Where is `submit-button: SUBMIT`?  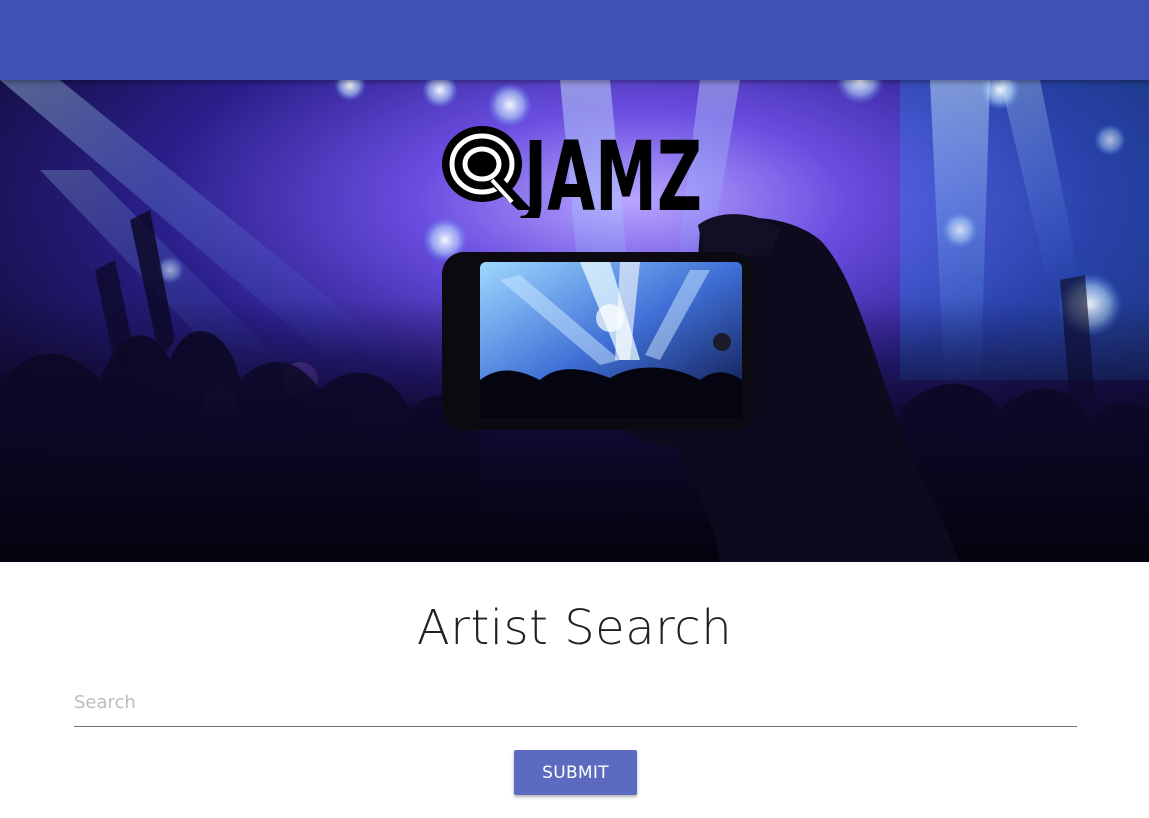
submit-button: SUBMIT is located at coordinates (575, 772).